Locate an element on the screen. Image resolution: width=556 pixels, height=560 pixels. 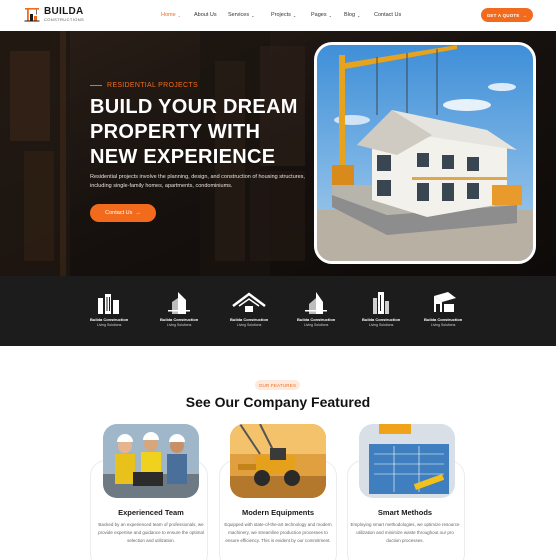
features-badge: OUR FEATURES is located at coordinates (277, 385).